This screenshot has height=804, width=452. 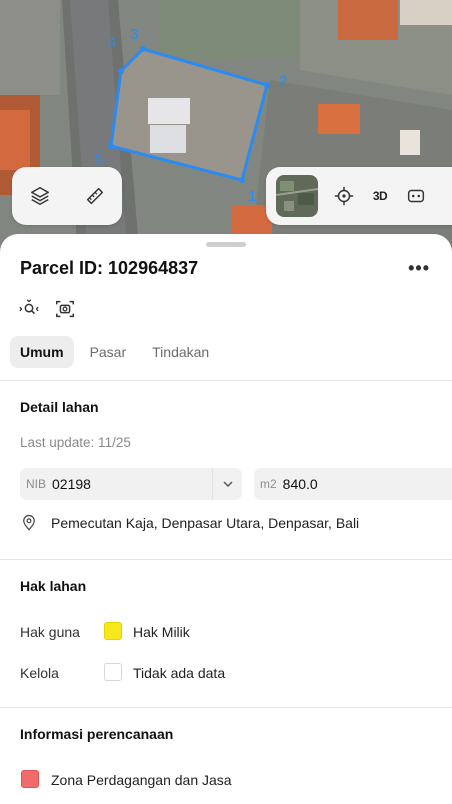 What do you see at coordinates (179, 673) in the screenshot?
I see `kelola-value: Tidak ada data` at bounding box center [179, 673].